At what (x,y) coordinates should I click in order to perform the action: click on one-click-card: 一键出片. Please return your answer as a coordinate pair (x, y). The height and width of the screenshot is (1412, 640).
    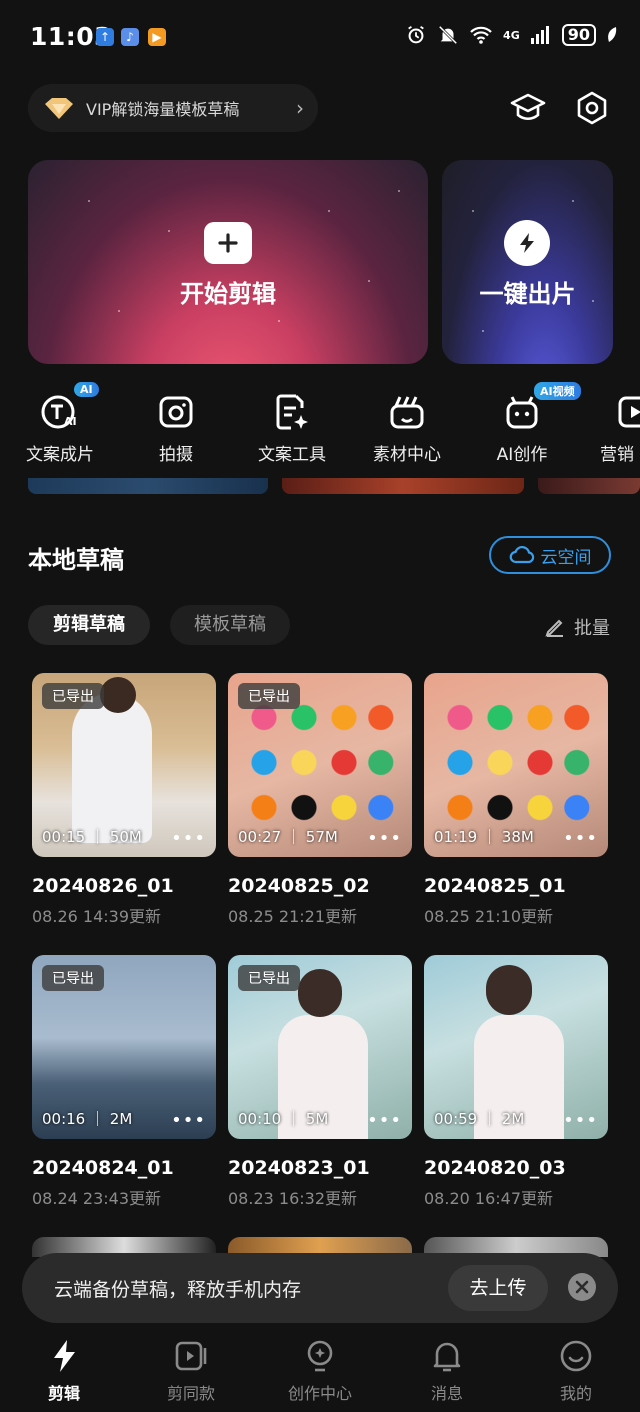
    Looking at the image, I should click on (527, 262).